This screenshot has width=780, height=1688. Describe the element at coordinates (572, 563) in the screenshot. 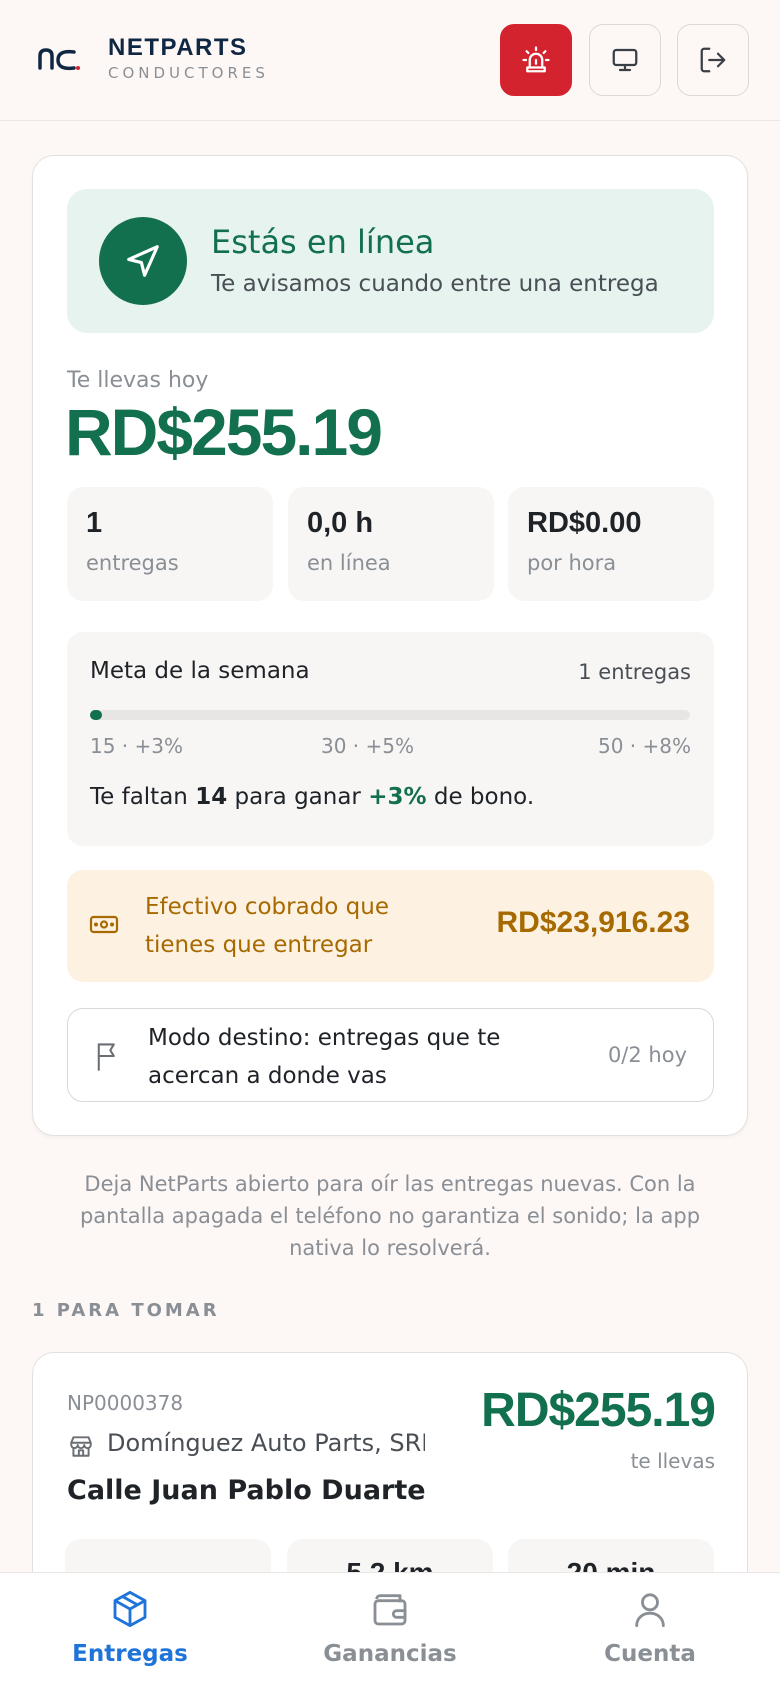

I see `stat-label: por hora` at that location.